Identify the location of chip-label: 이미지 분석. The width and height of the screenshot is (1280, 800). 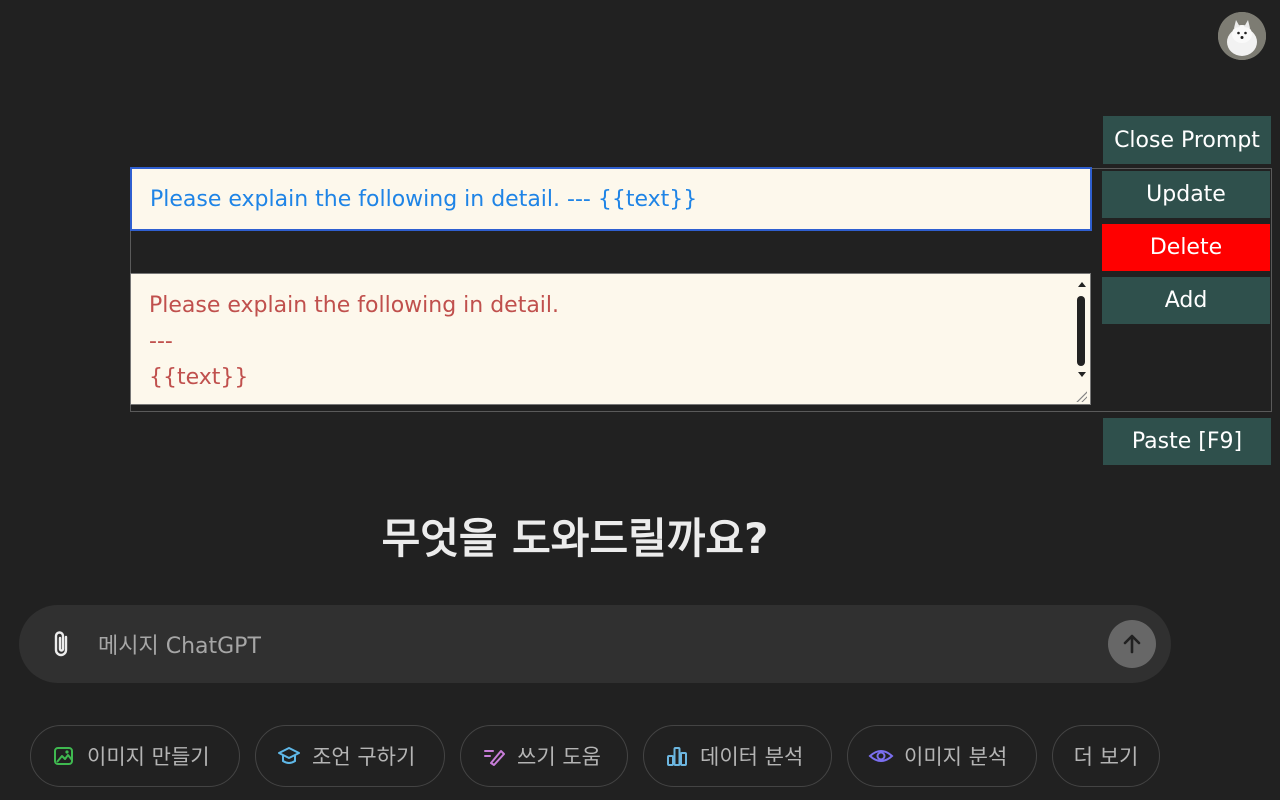
(956, 757).